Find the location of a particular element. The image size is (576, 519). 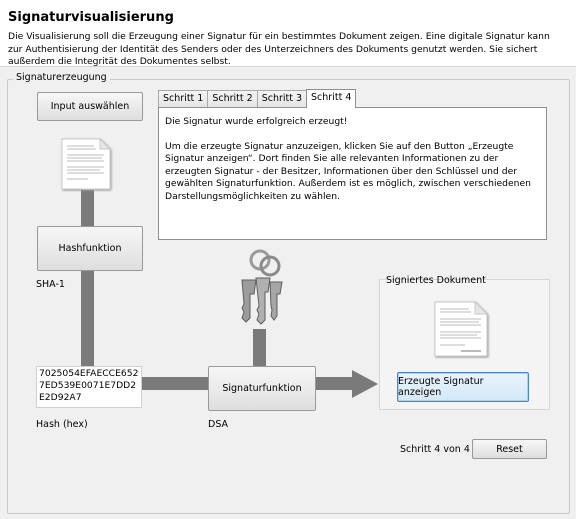

page-title: Signaturvisualisierung is located at coordinates (91, 17).